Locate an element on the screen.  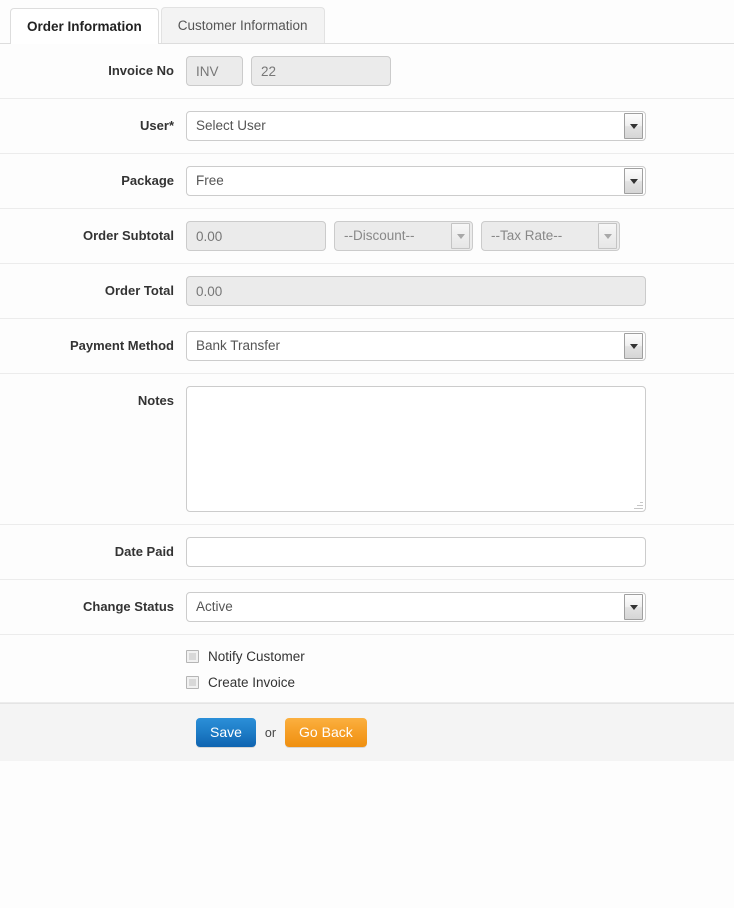
package-select: Free is located at coordinates (416, 181).